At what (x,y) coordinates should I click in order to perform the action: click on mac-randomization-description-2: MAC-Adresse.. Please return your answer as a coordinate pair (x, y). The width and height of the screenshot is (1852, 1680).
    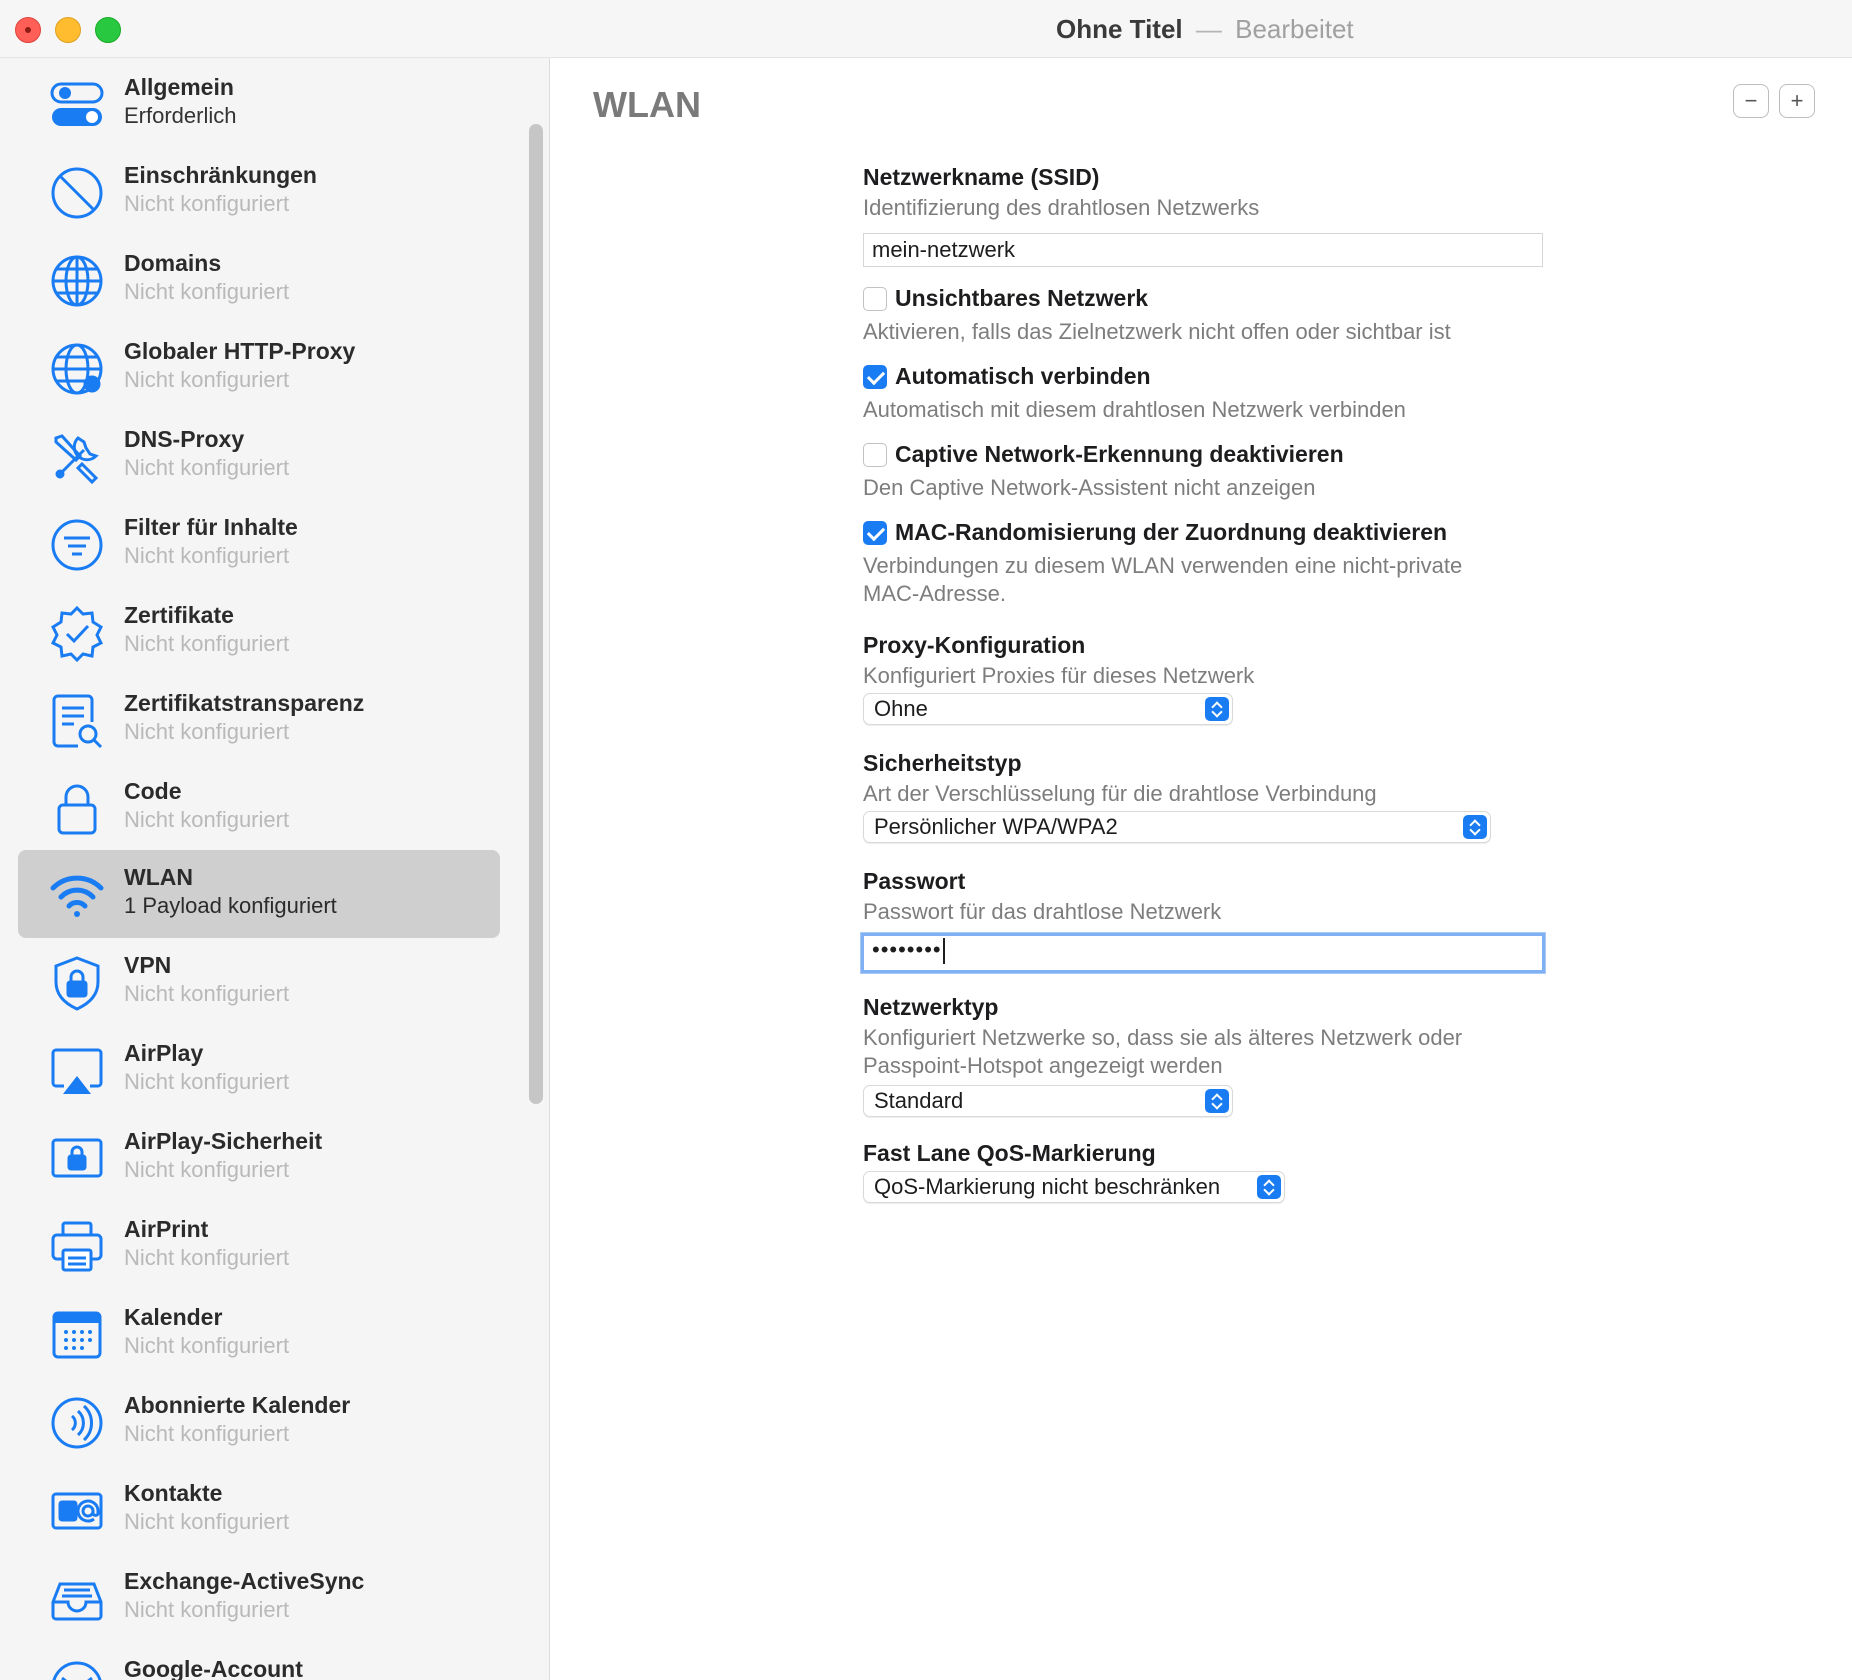
    Looking at the image, I should click on (935, 593).